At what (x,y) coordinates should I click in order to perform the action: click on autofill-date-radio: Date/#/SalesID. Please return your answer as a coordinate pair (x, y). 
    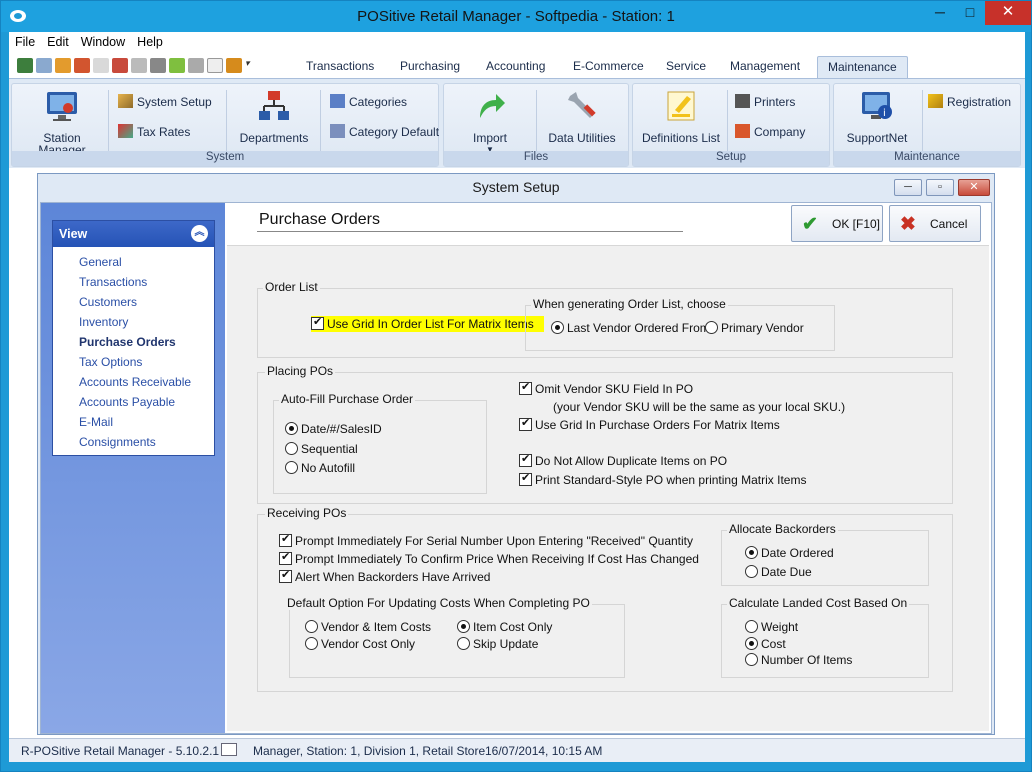
    Looking at the image, I should click on (333, 429).